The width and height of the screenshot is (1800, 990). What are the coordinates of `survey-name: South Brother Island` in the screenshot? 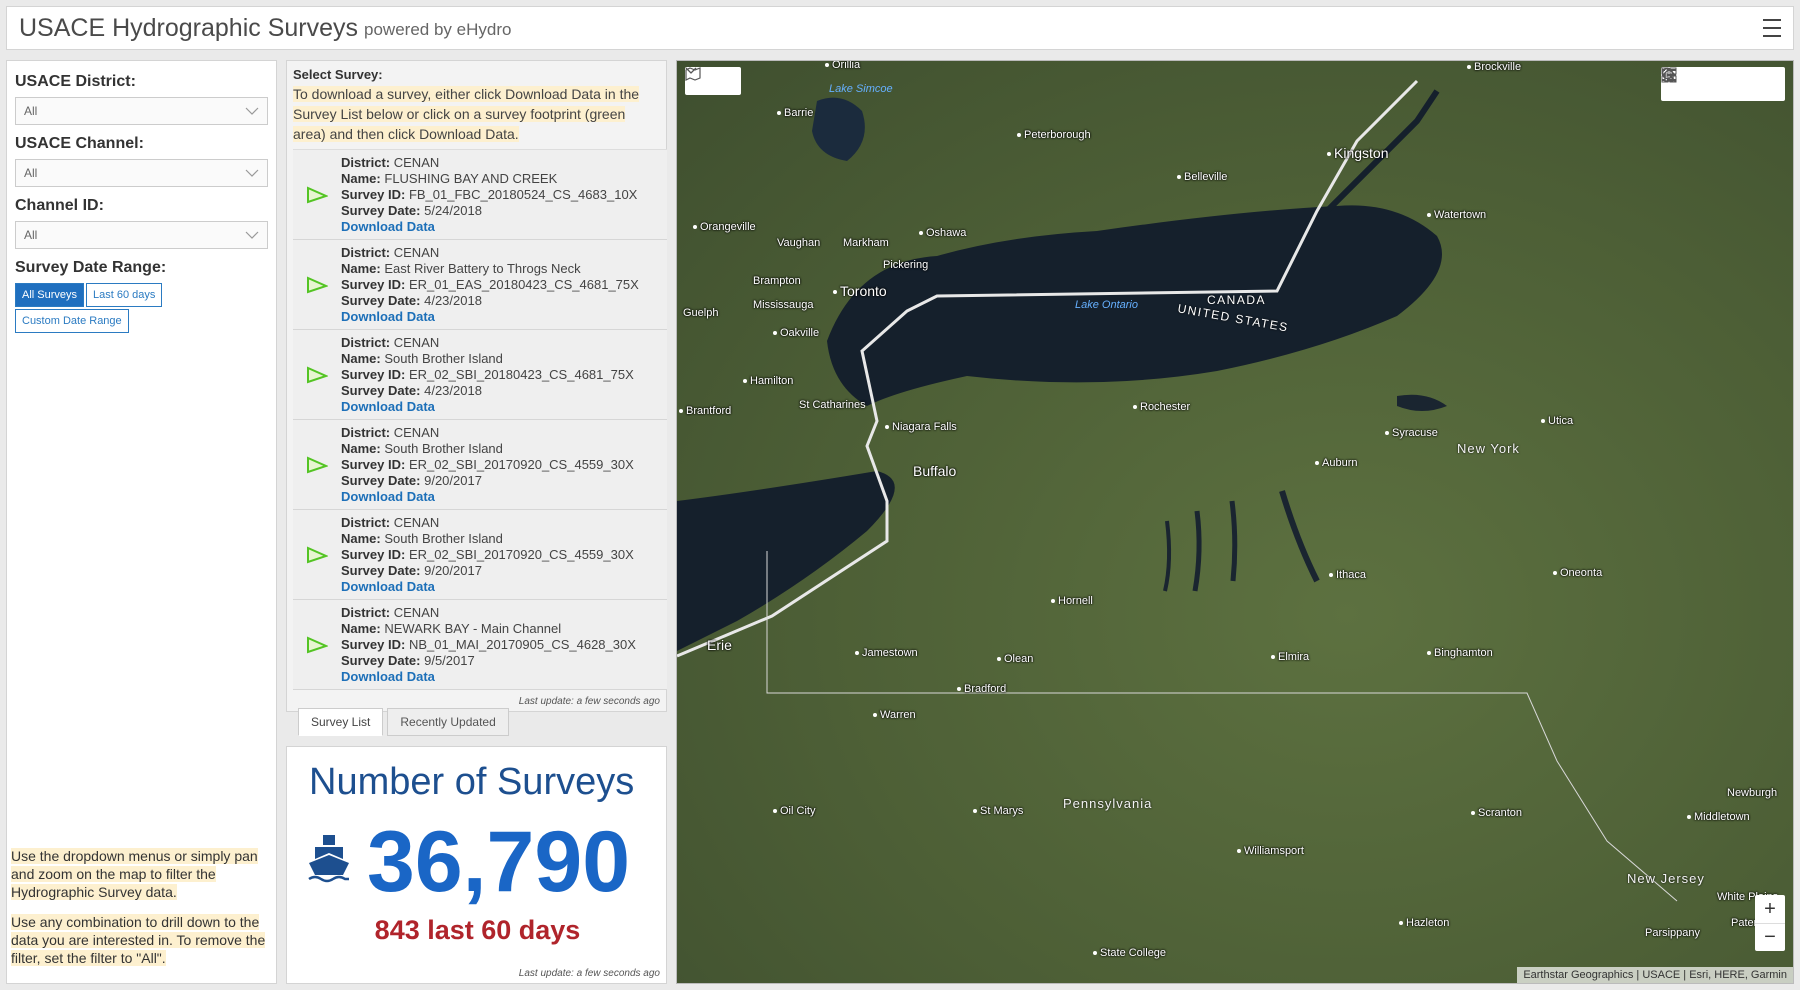 It's located at (443, 358).